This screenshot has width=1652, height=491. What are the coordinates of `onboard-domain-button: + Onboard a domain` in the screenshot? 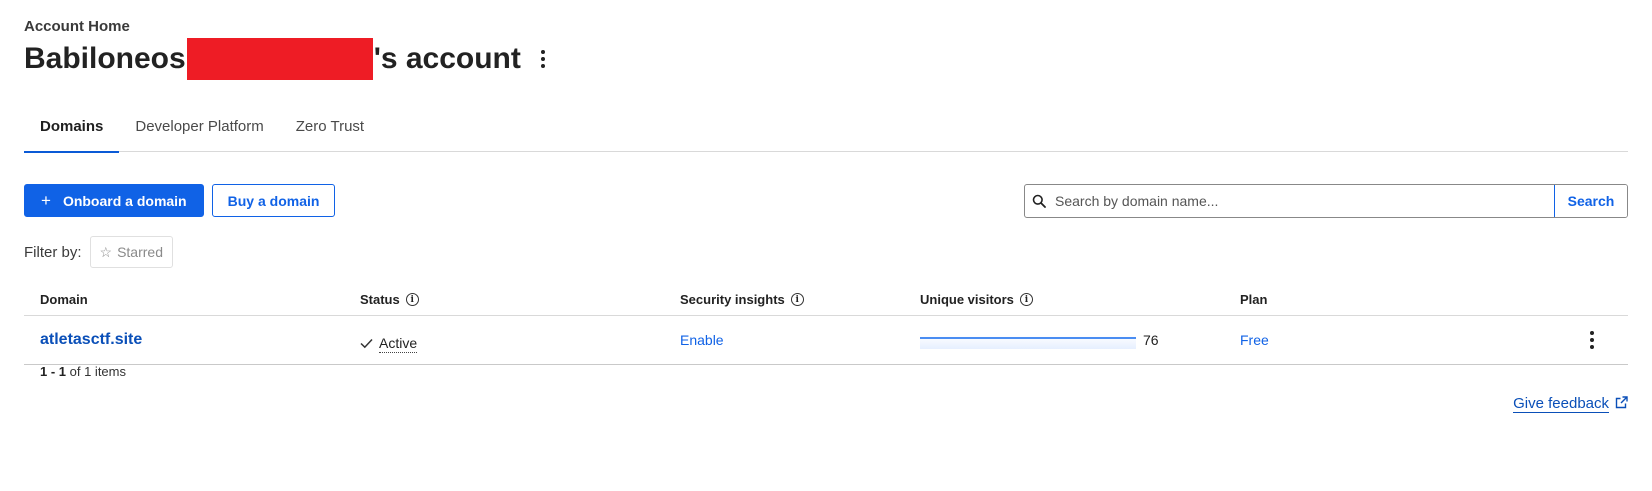 It's located at (114, 200).